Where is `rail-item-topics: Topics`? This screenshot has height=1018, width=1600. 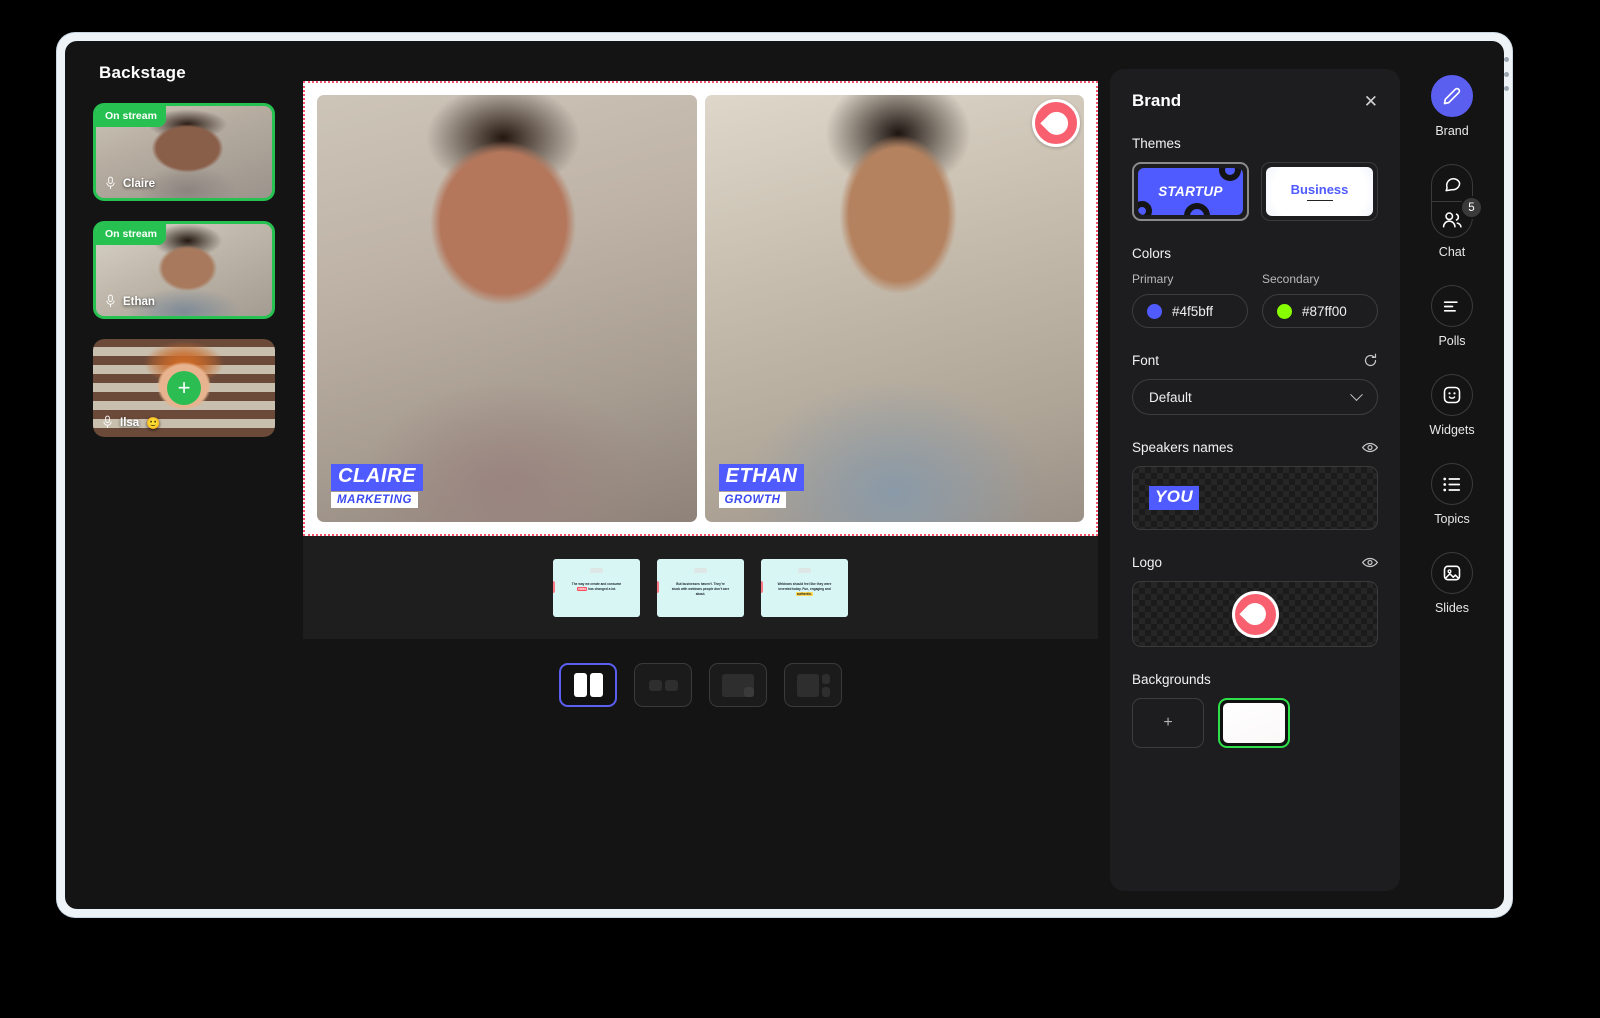
rail-item-topics: Topics is located at coordinates (1452, 494).